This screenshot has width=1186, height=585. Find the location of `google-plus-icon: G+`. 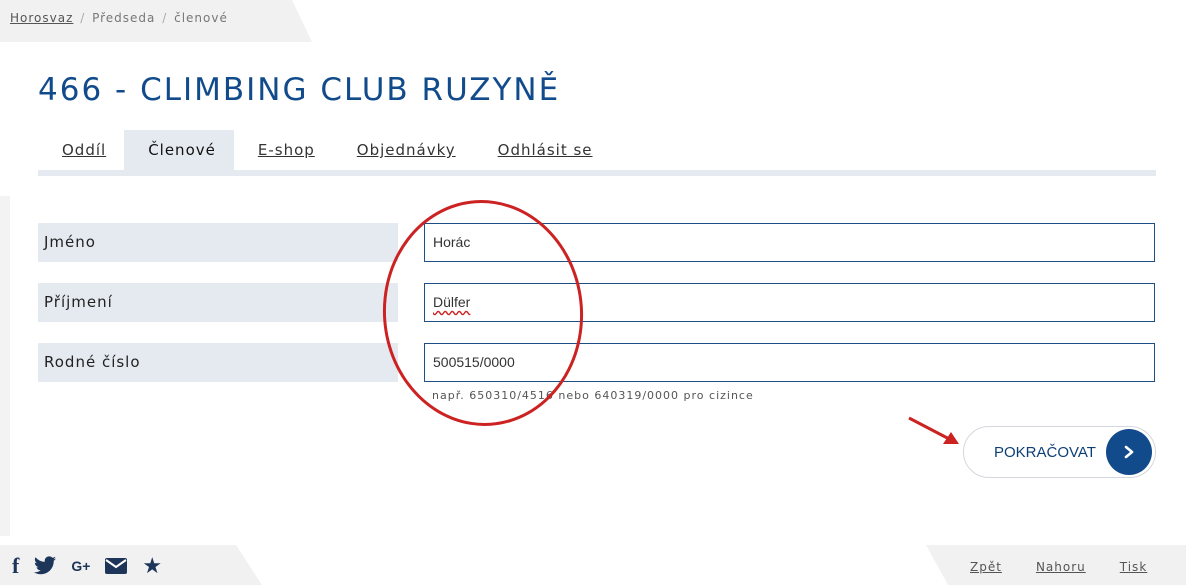

google-plus-icon: G+ is located at coordinates (80, 566).